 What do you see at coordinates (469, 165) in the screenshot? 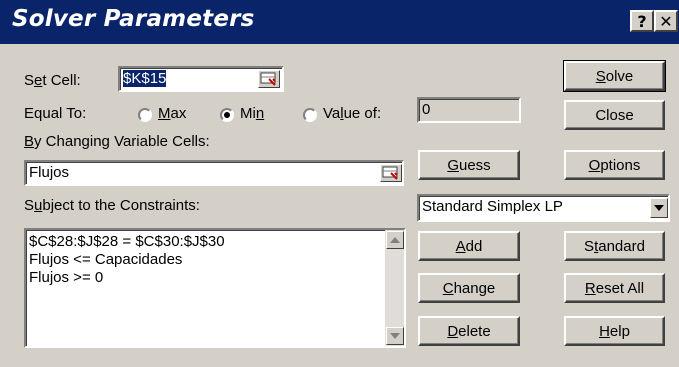
I see `guess-button: Guess` at bounding box center [469, 165].